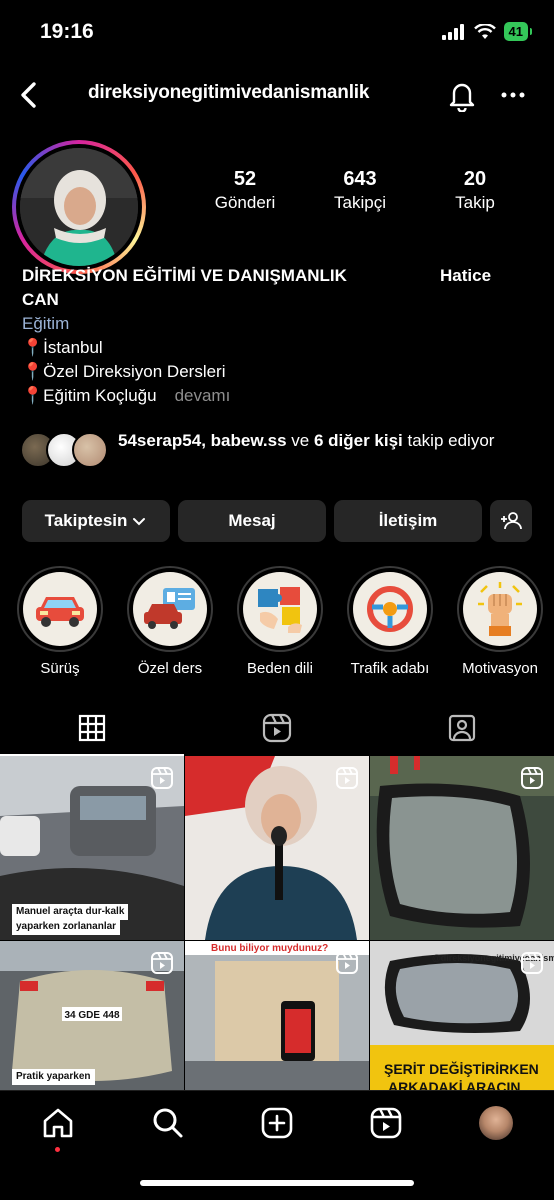 This screenshot has width=554, height=1200. What do you see at coordinates (159, 440) in the screenshot?
I see `mutual-user-link: 54serap54` at bounding box center [159, 440].